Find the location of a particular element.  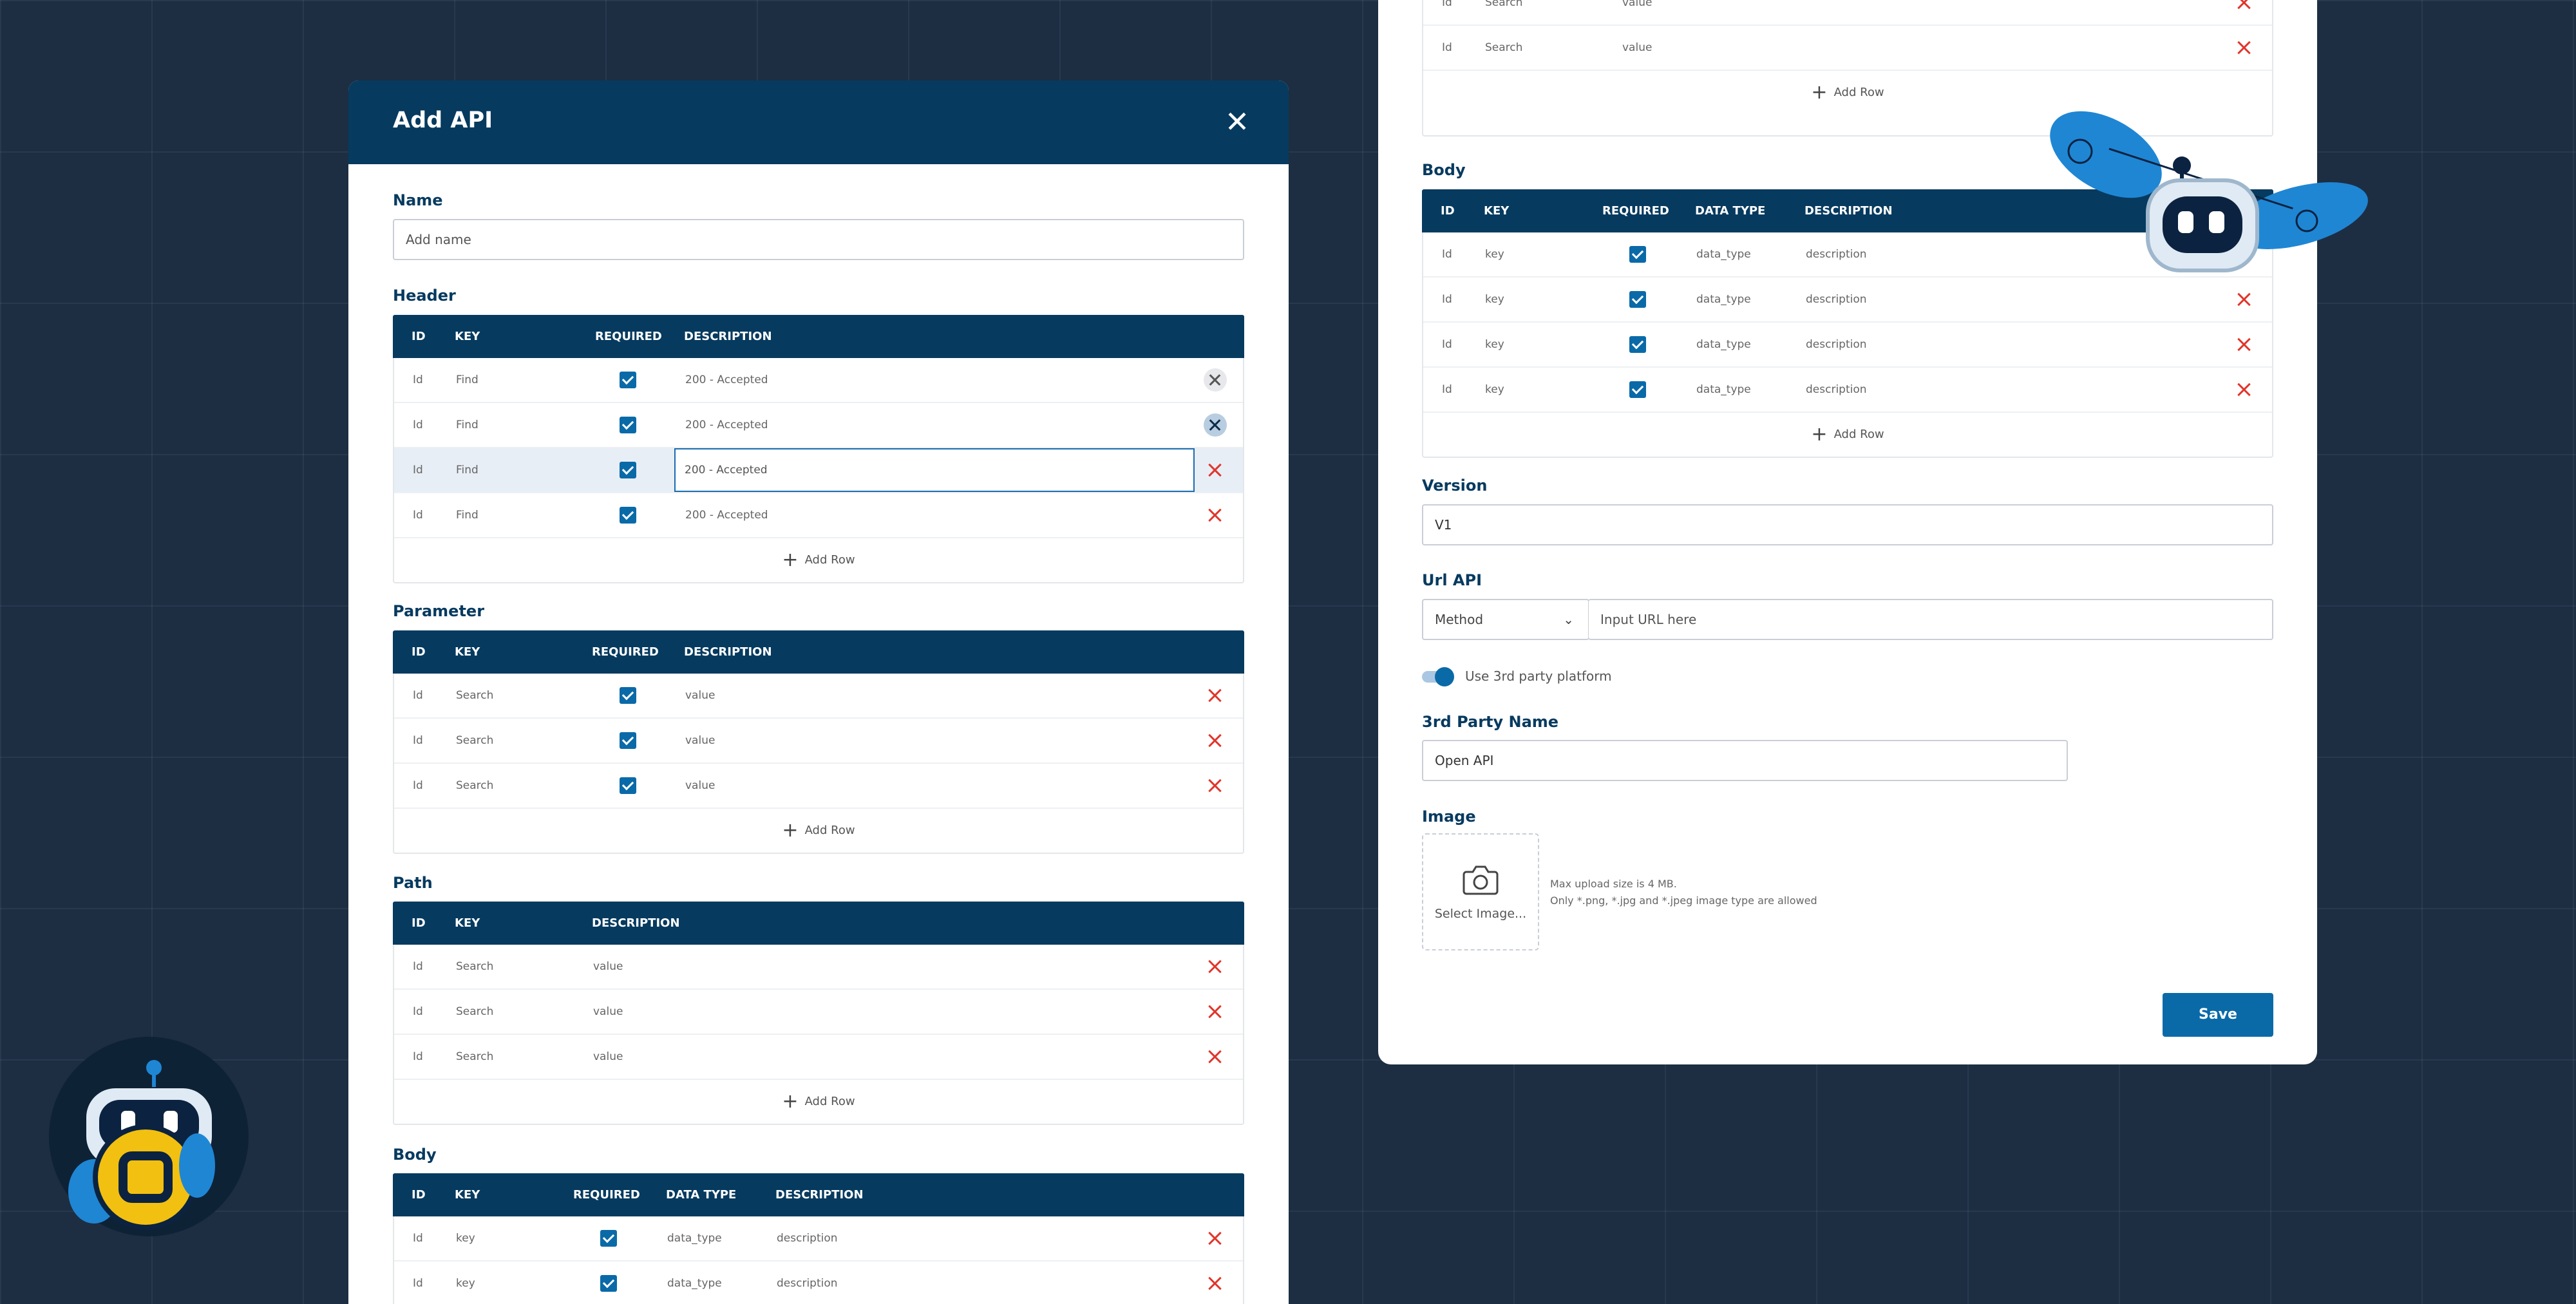

method-select-value: Method is located at coordinates (1459, 619).